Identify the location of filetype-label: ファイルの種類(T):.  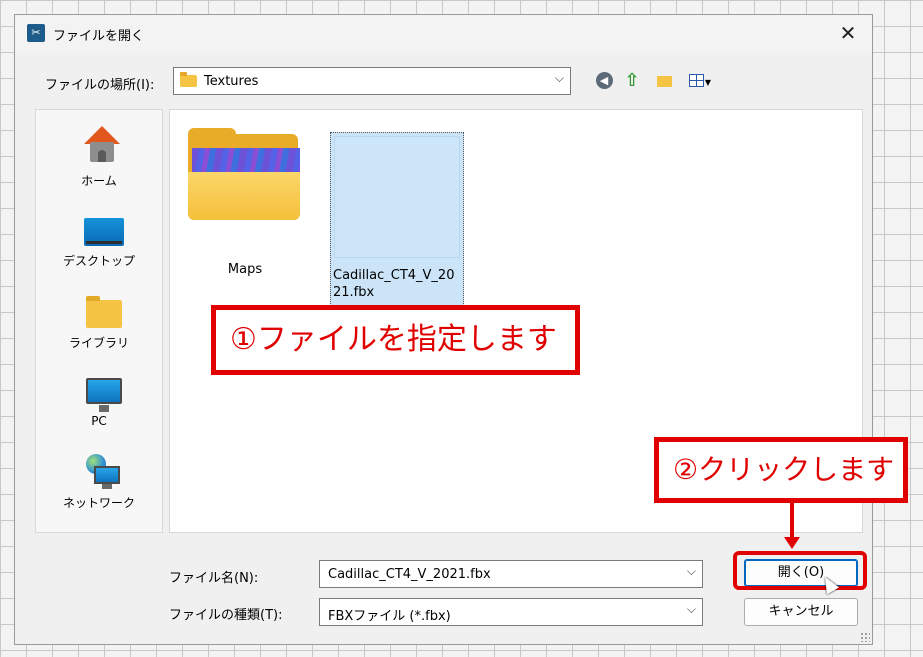
(226, 615).